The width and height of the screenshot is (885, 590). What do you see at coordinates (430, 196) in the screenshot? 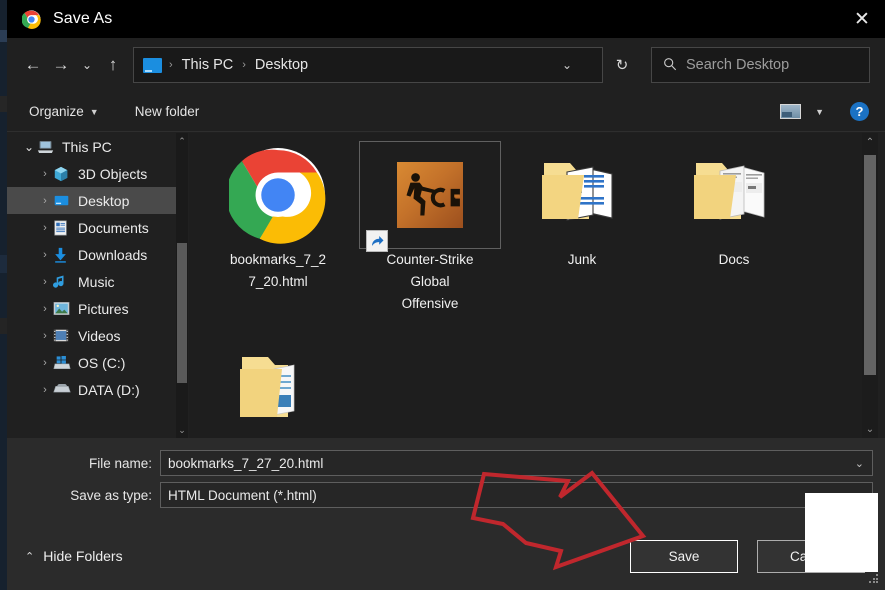
I see `csgo-shortcut-icon` at bounding box center [430, 196].